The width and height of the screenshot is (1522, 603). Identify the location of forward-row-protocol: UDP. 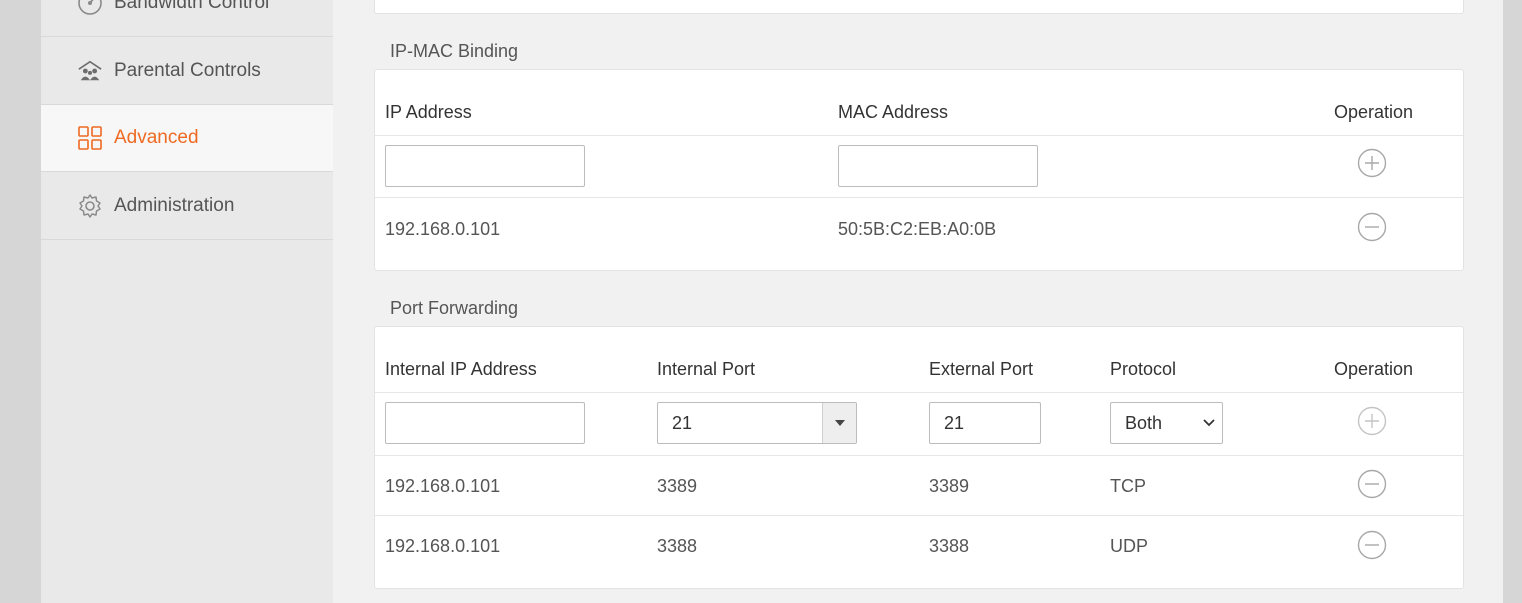
(1129, 546).